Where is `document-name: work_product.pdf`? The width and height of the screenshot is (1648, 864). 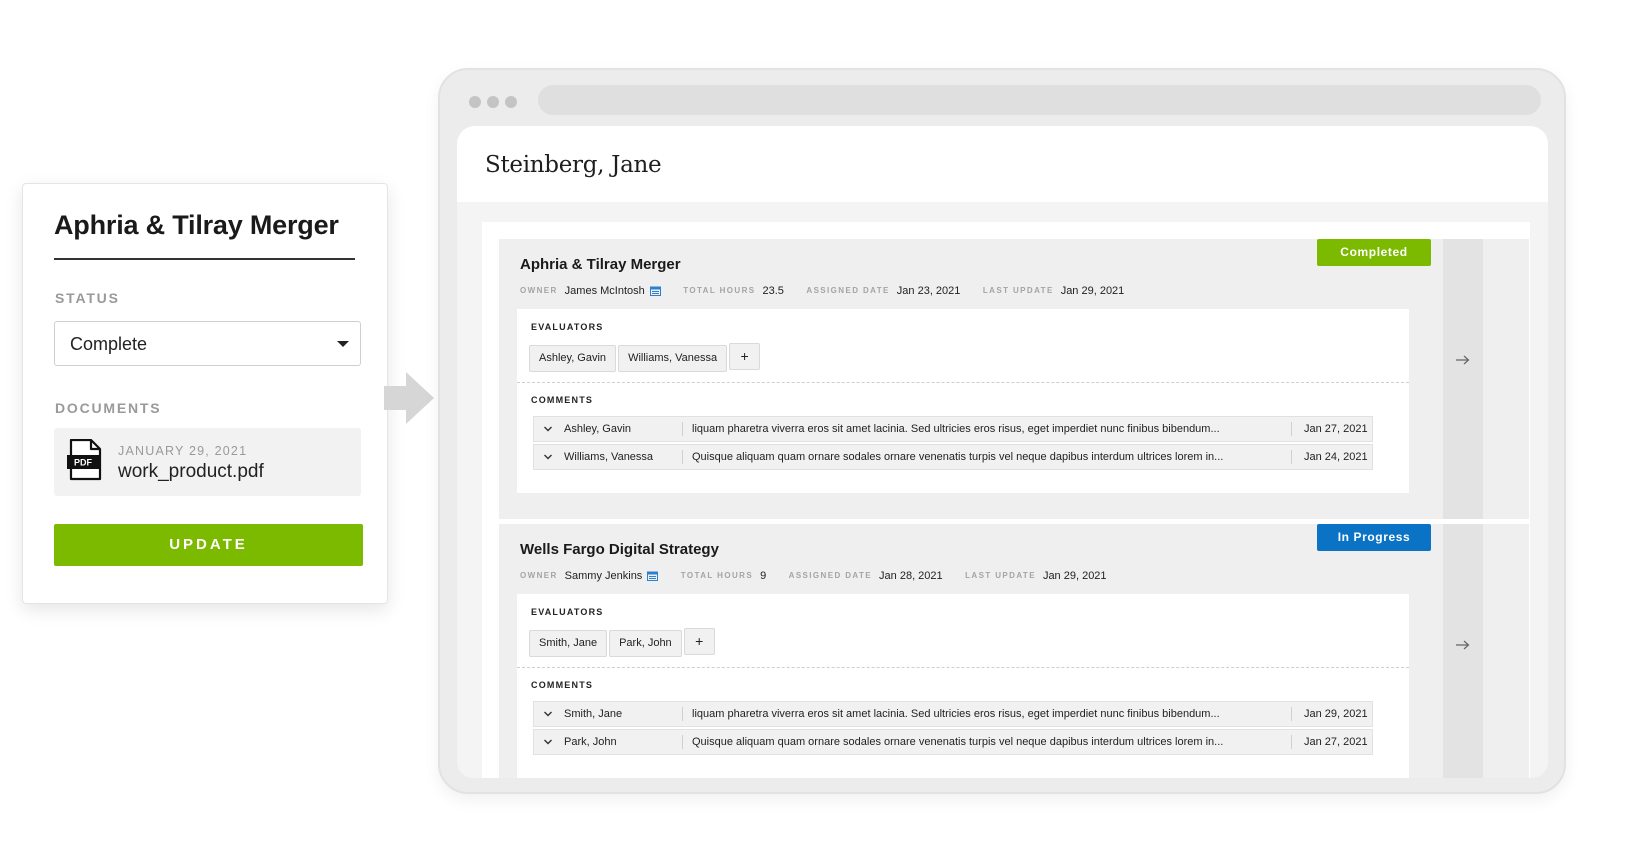 document-name: work_product.pdf is located at coordinates (191, 472).